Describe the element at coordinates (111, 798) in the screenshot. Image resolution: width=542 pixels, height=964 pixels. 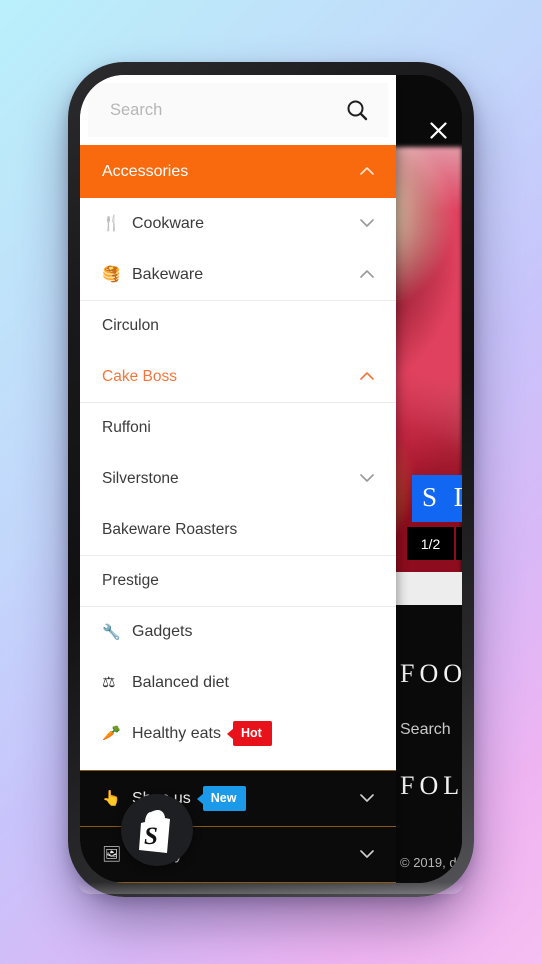
I see `menu-item-icon: 👆` at that location.